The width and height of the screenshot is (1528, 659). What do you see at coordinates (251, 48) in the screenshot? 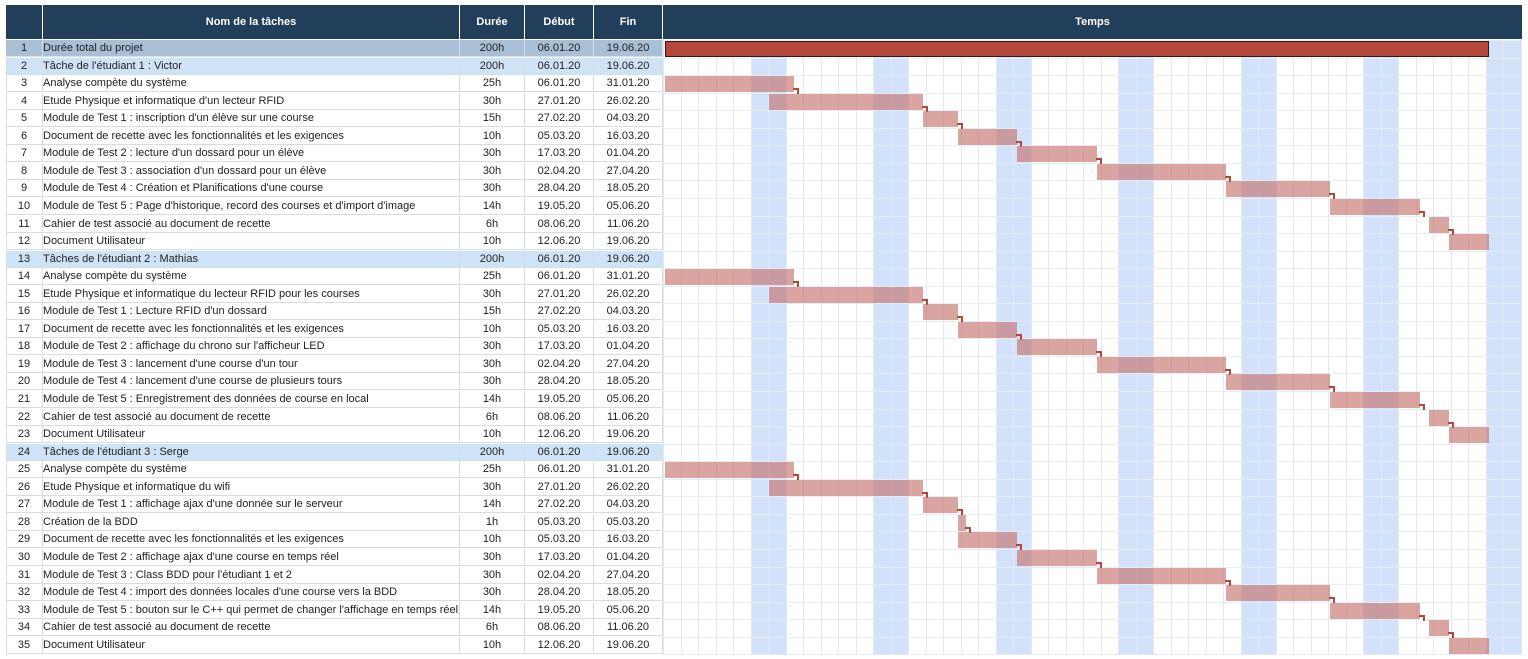
I see `task-name-cell: Durée total du projet` at bounding box center [251, 48].